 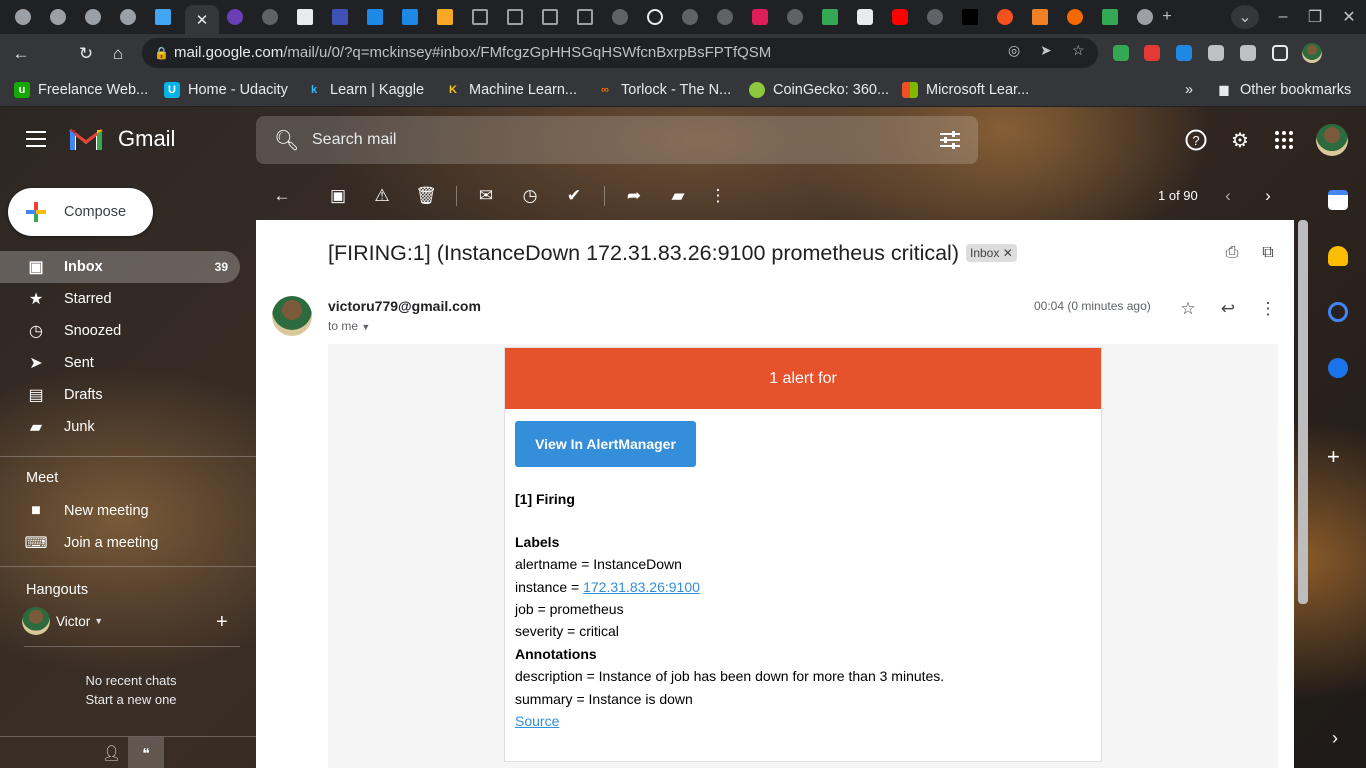 What do you see at coordinates (1078, 50) in the screenshot?
I see `bookmark-star-icon: ☆` at bounding box center [1078, 50].